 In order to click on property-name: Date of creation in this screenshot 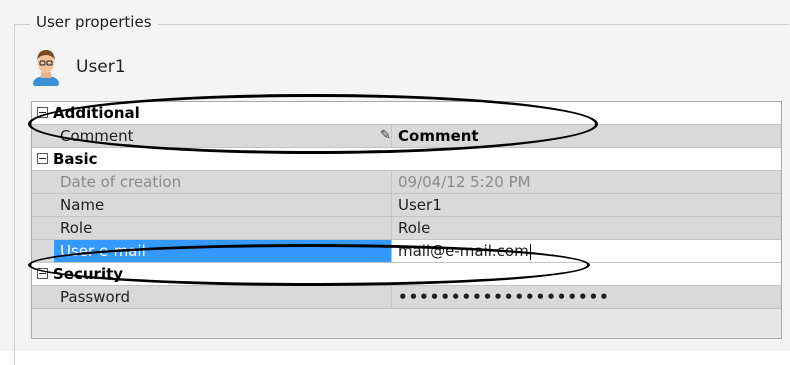, I will do `click(223, 182)`.